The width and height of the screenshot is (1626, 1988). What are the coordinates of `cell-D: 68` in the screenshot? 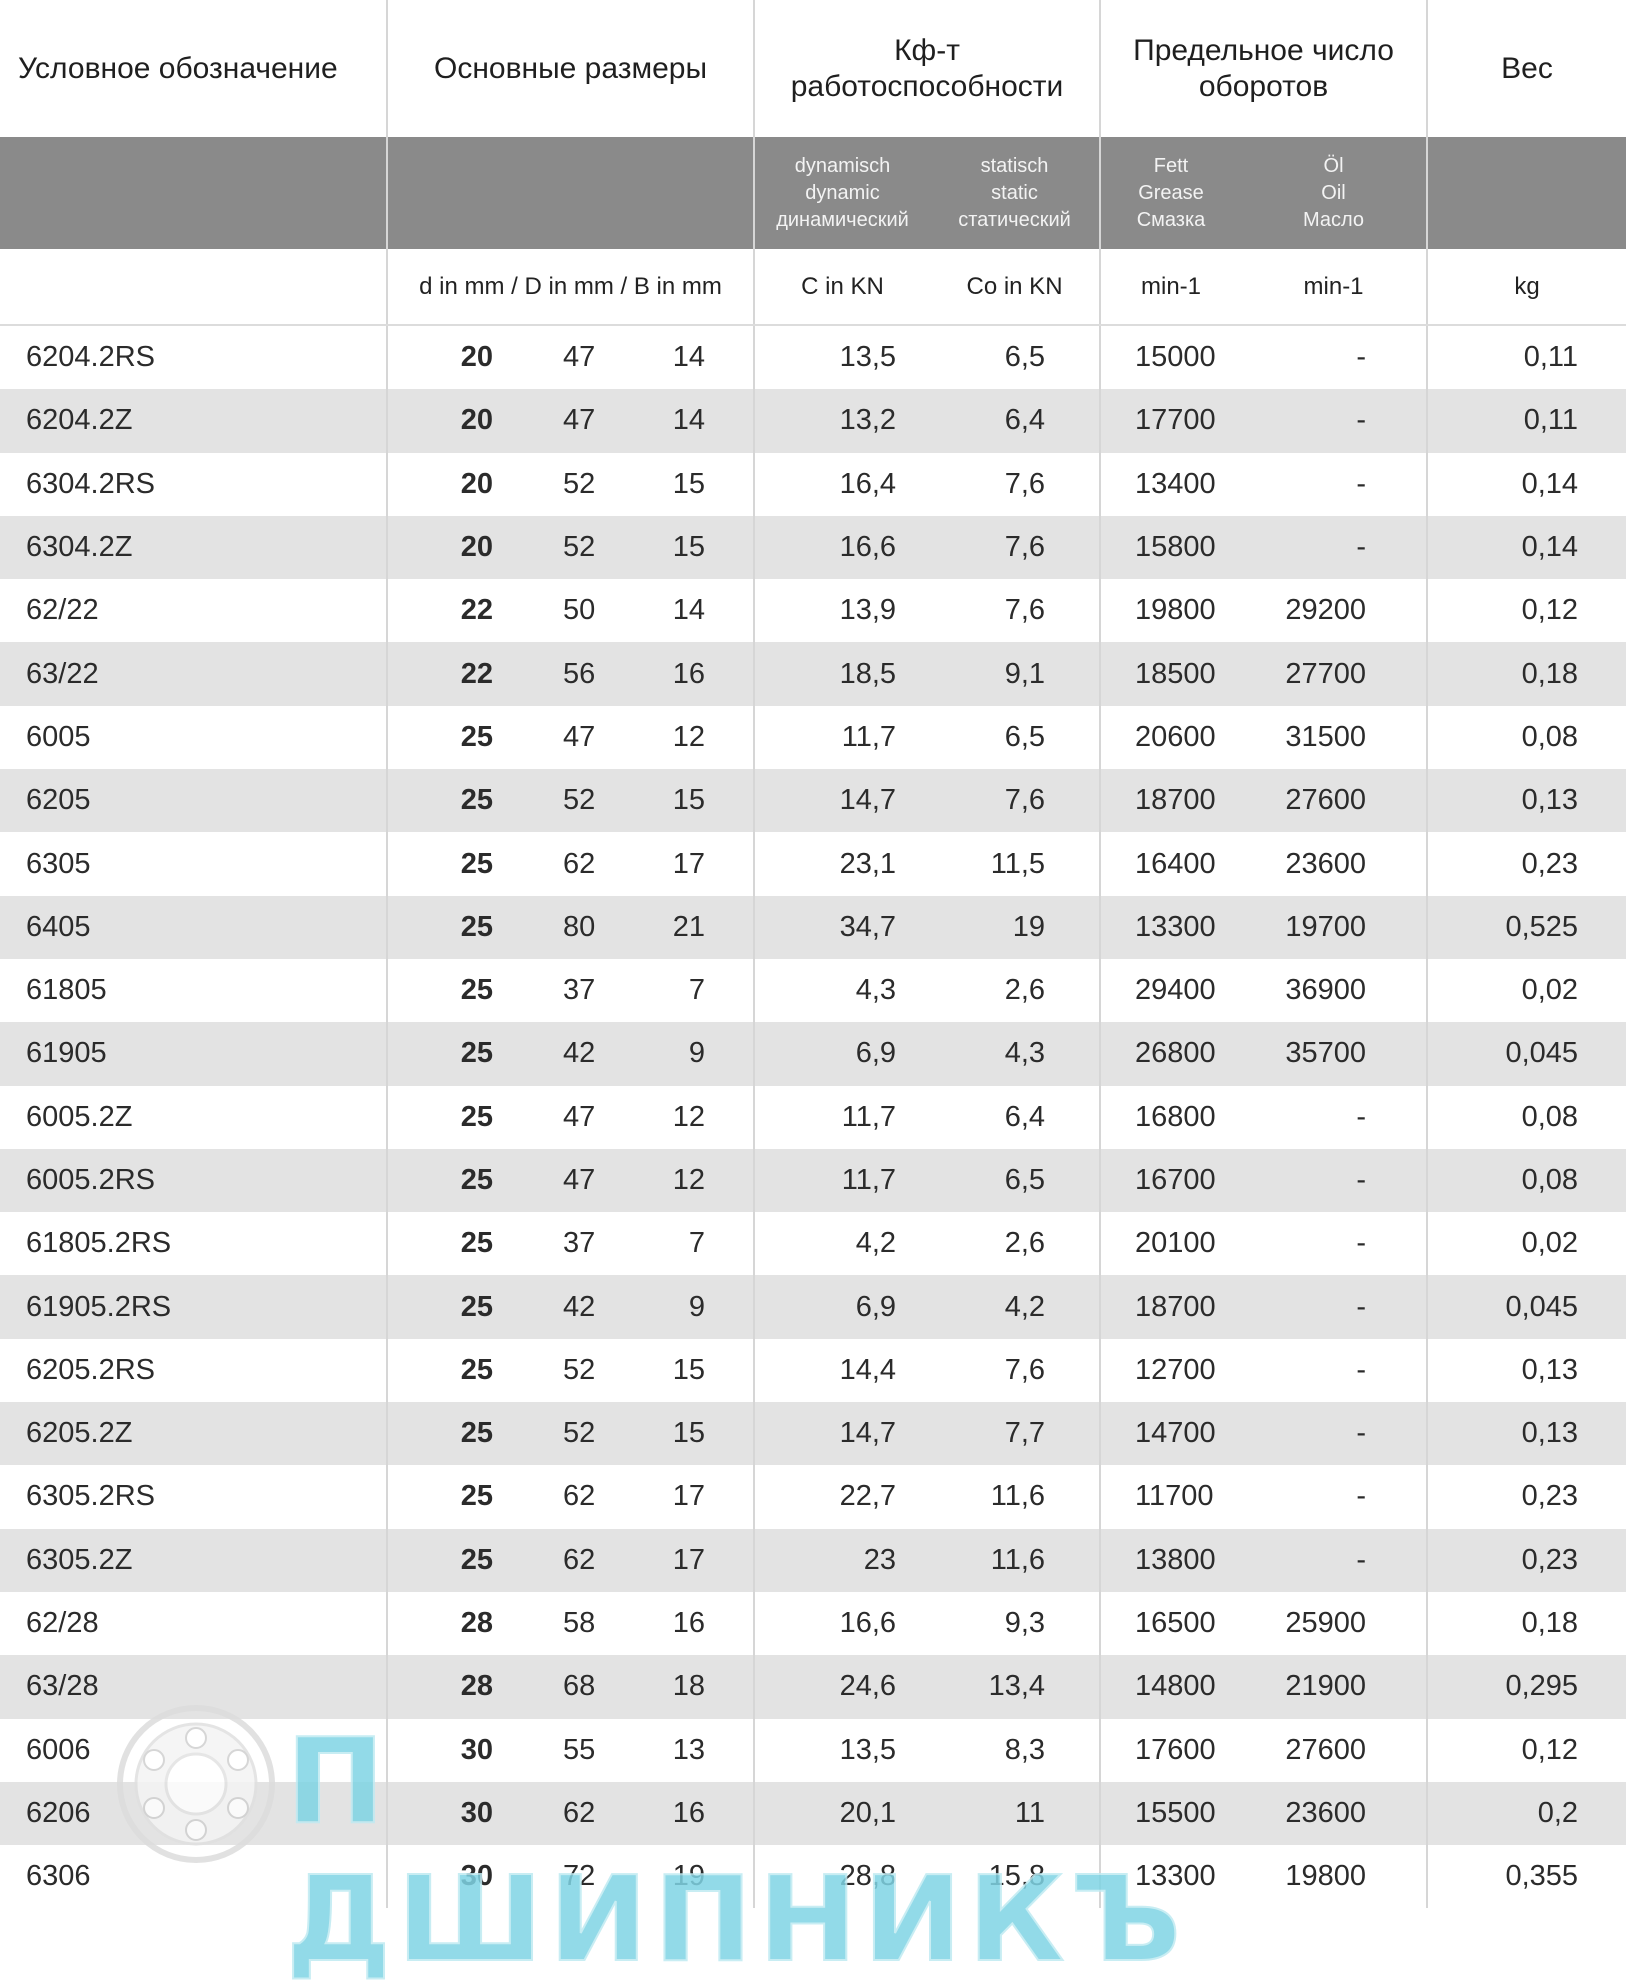 It's located at (563, 1687).